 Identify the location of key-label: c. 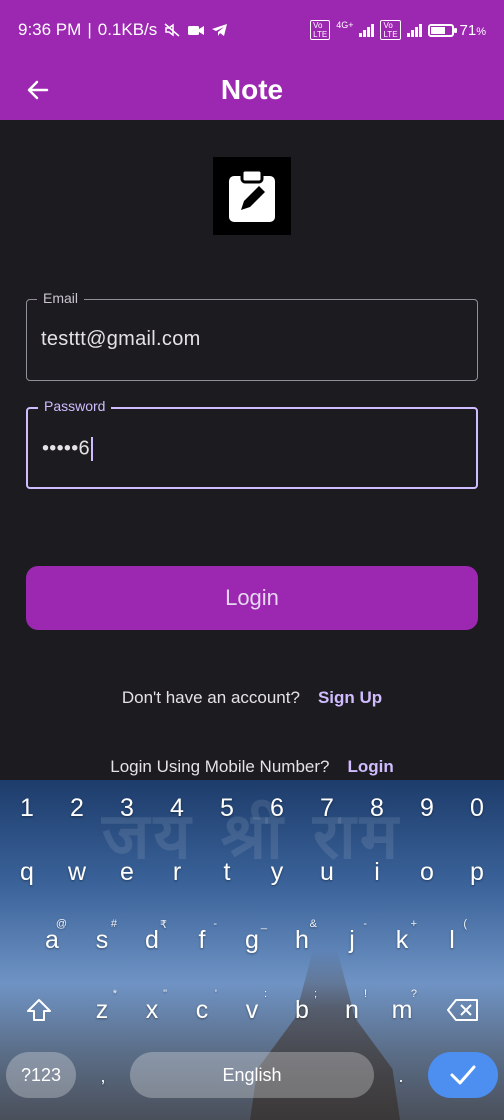
(202, 1009).